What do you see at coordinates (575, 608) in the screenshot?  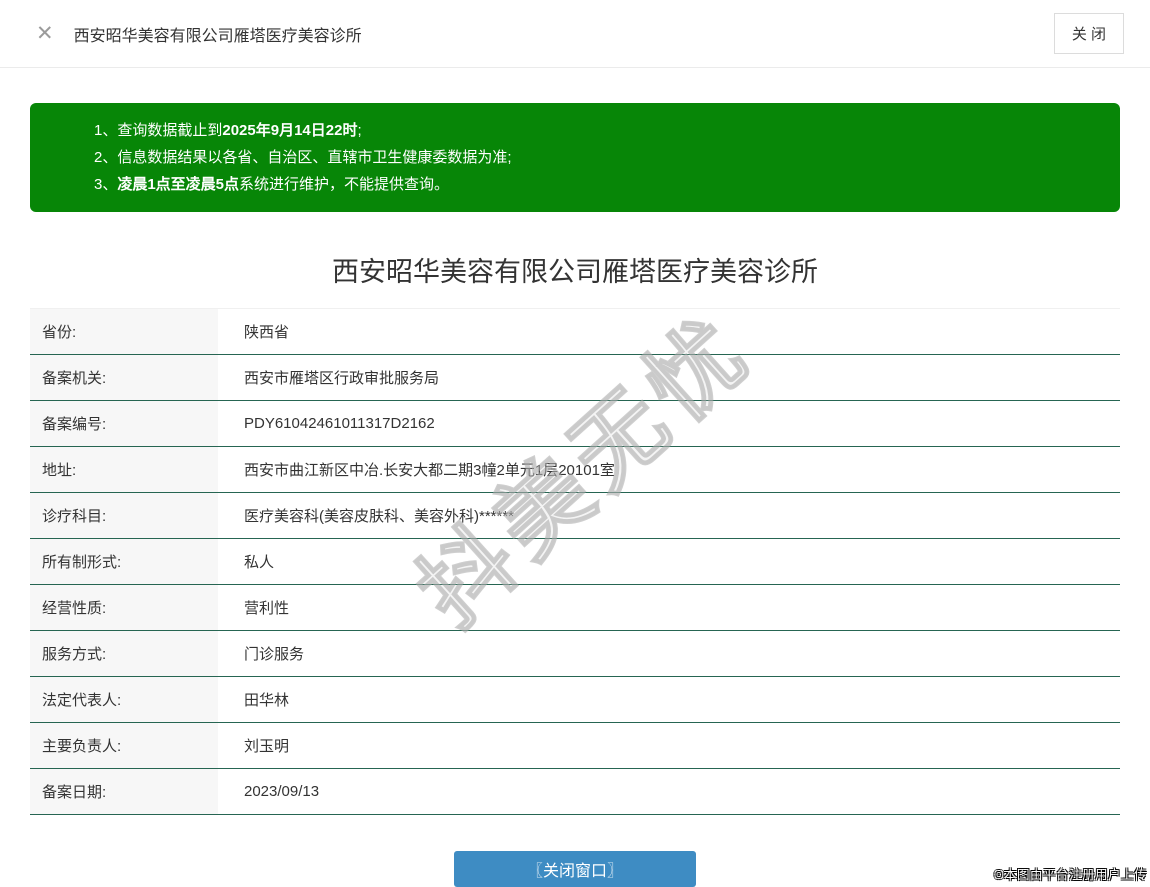 I see `table-row-business-nature: 经营性质: 营利性` at bounding box center [575, 608].